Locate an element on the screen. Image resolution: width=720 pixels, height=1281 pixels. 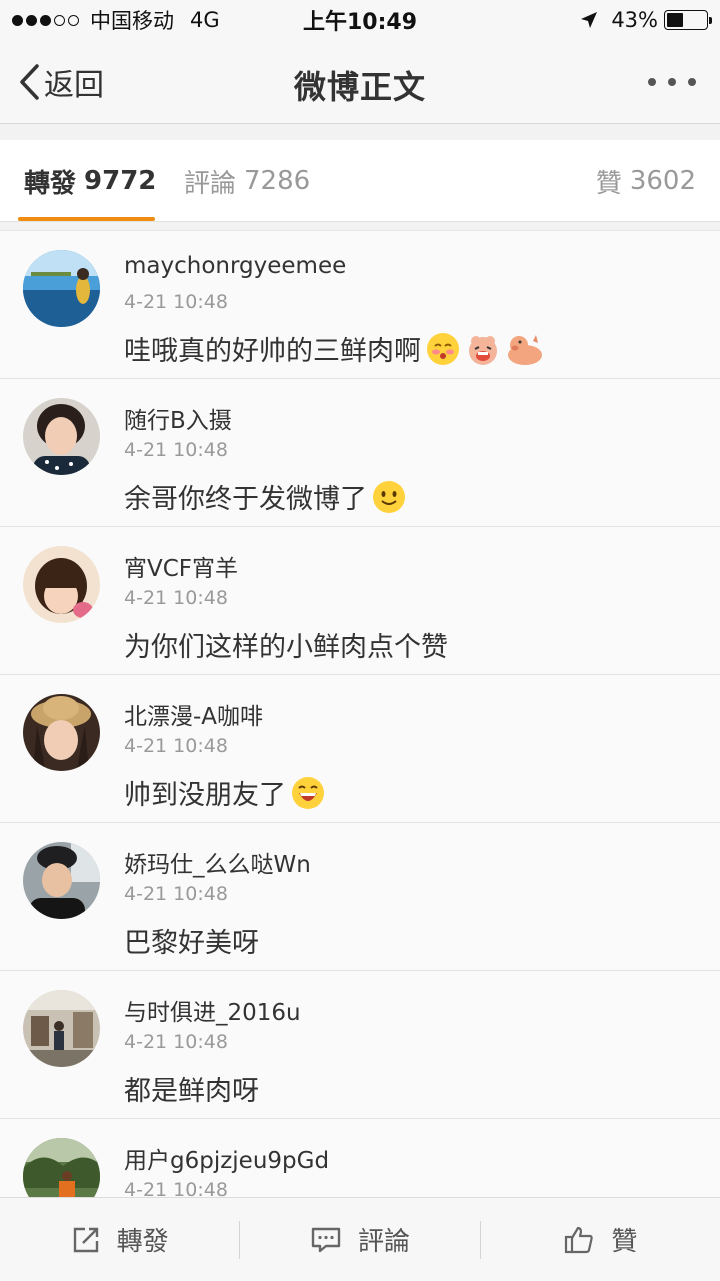
laugh-emoji-icon is located at coordinates (308, 793).